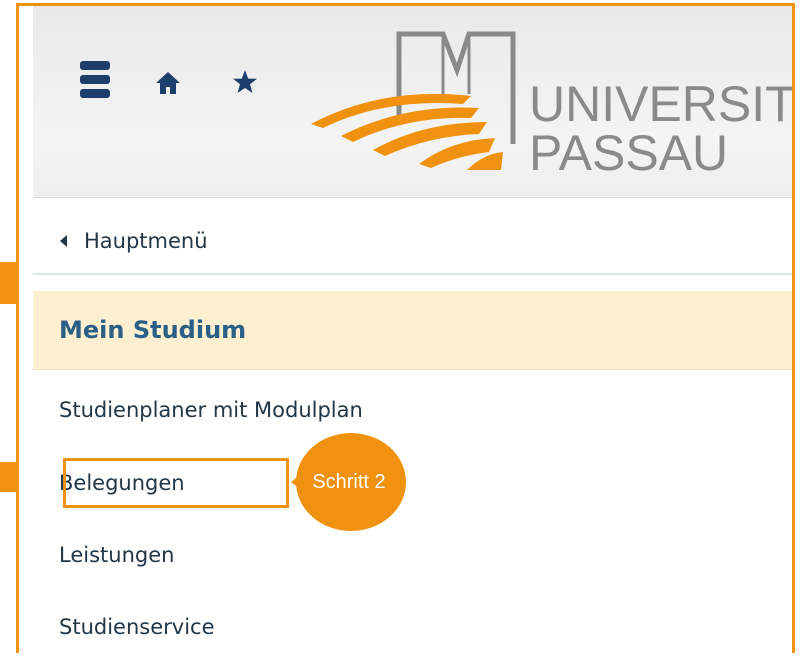  I want to click on hamburger-menu-icon, so click(95, 80).